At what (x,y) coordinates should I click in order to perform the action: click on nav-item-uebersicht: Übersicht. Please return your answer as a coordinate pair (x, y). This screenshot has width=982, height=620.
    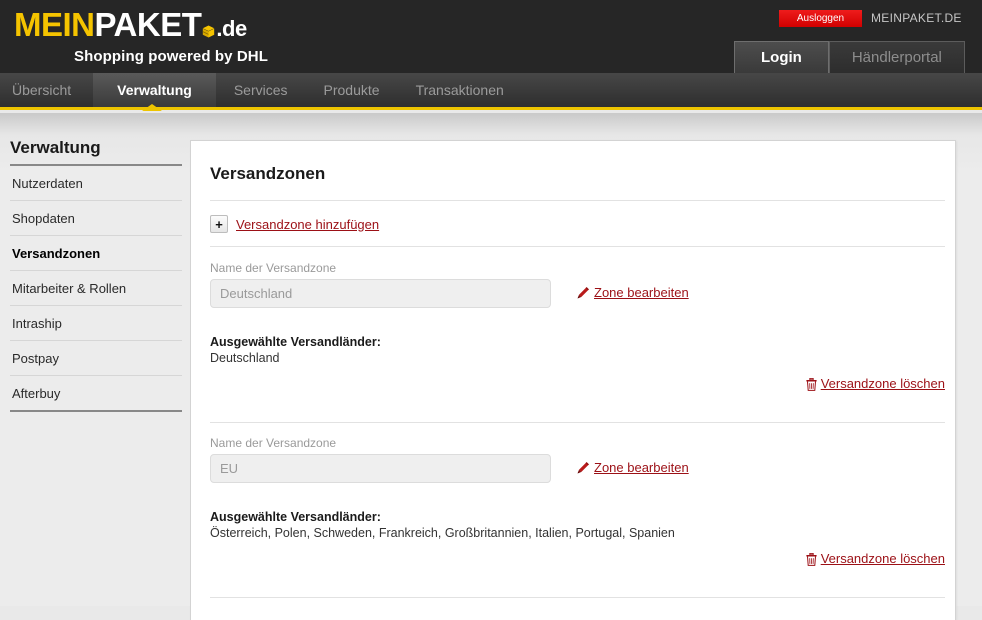
    Looking at the image, I should click on (46, 90).